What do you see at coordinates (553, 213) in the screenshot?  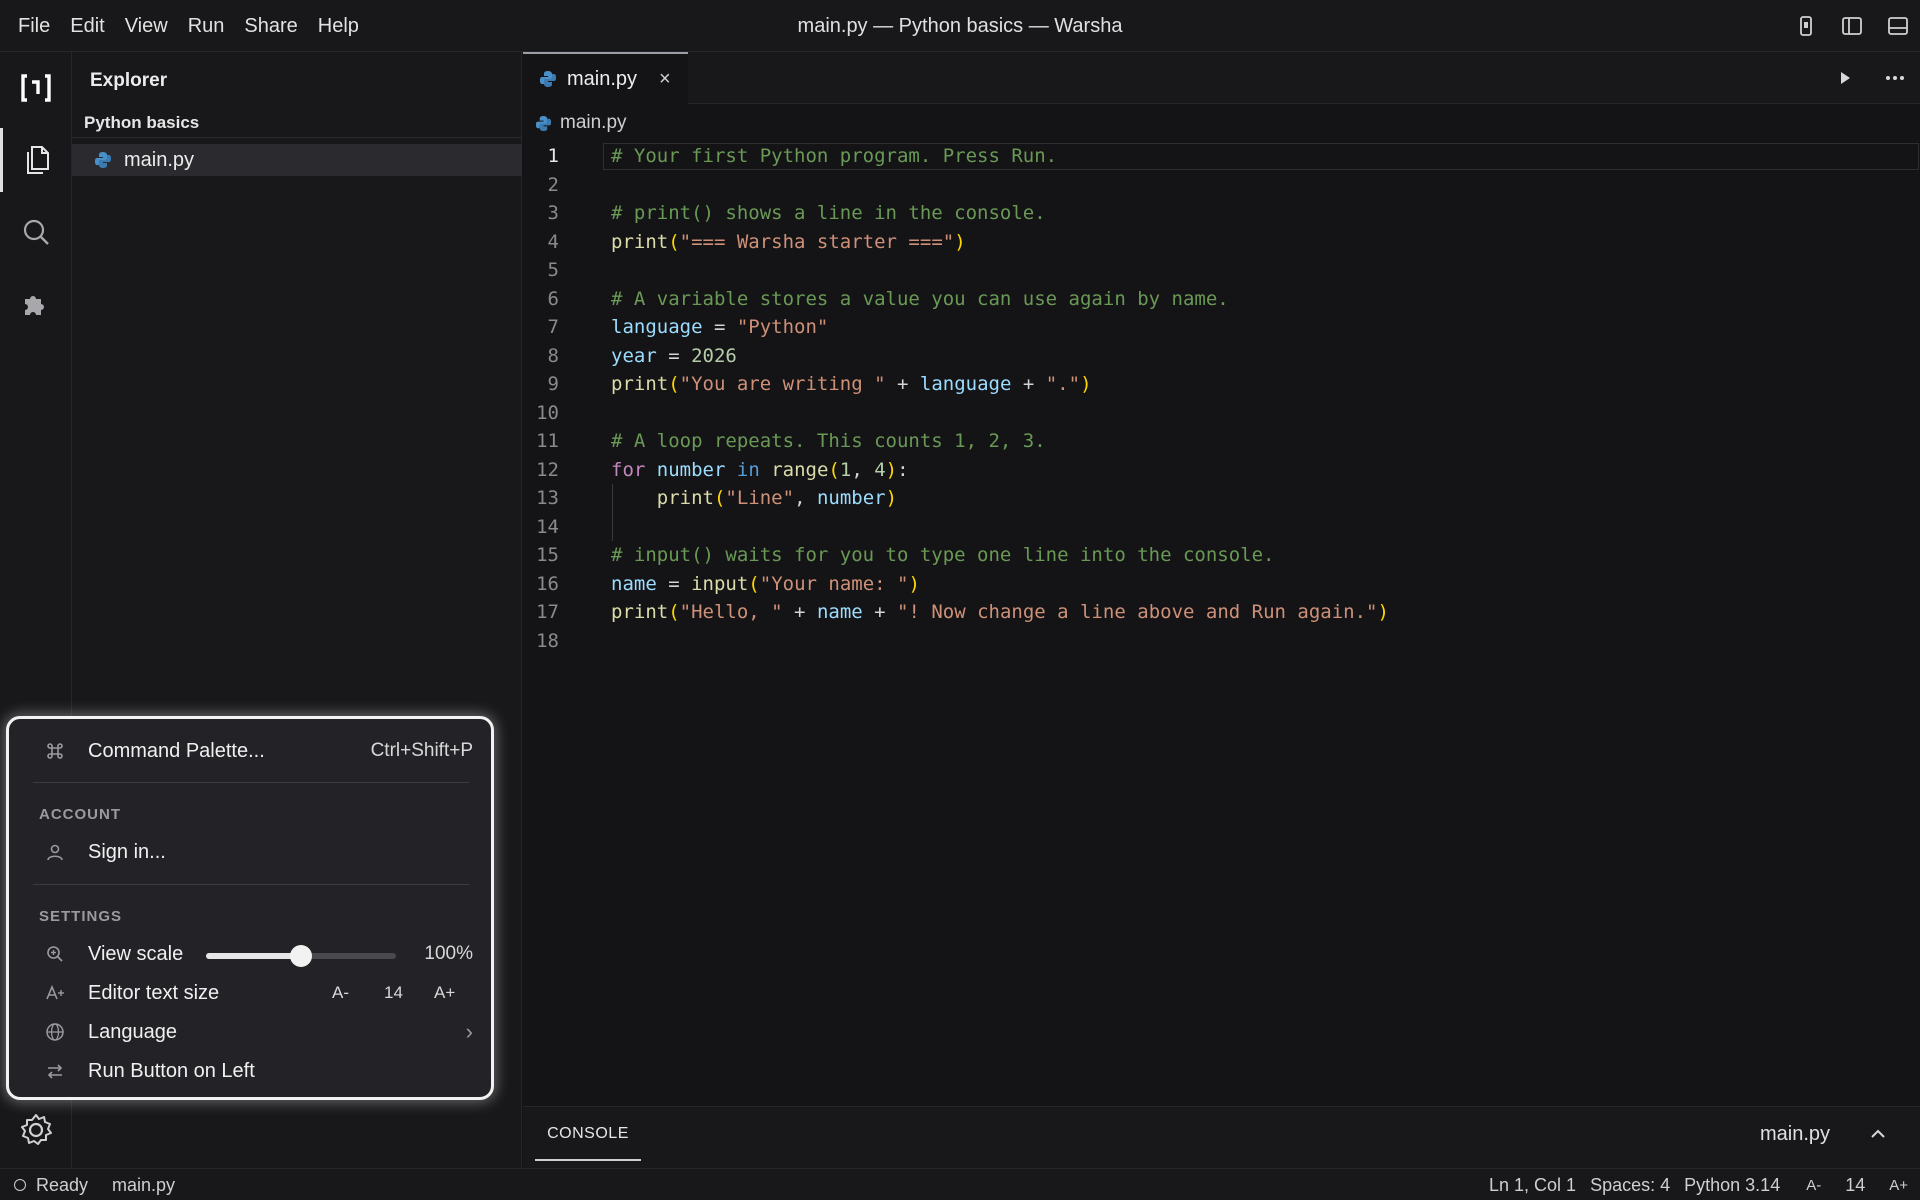 I see `line-number: 3` at bounding box center [553, 213].